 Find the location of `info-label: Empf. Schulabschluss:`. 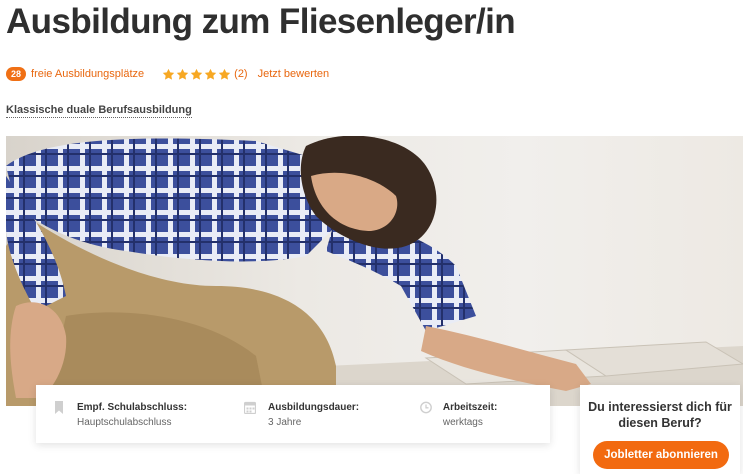

info-label: Empf. Schulabschluss: is located at coordinates (132, 407).